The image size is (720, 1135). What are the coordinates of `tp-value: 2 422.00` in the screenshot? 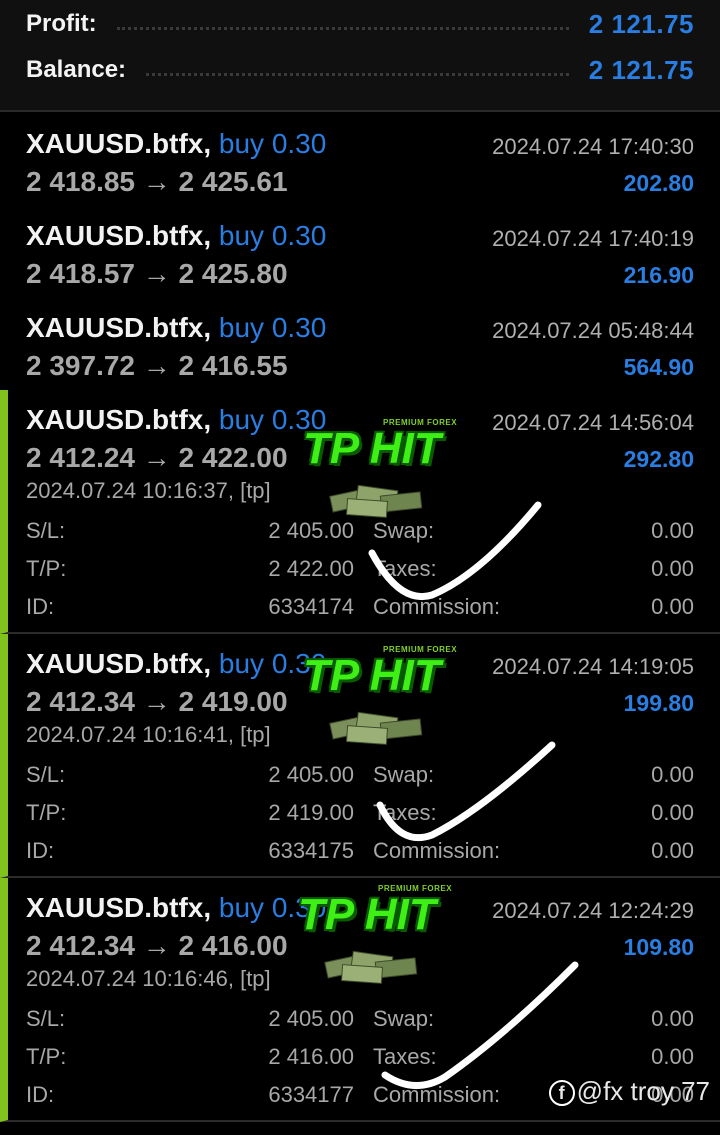 It's located at (311, 568).